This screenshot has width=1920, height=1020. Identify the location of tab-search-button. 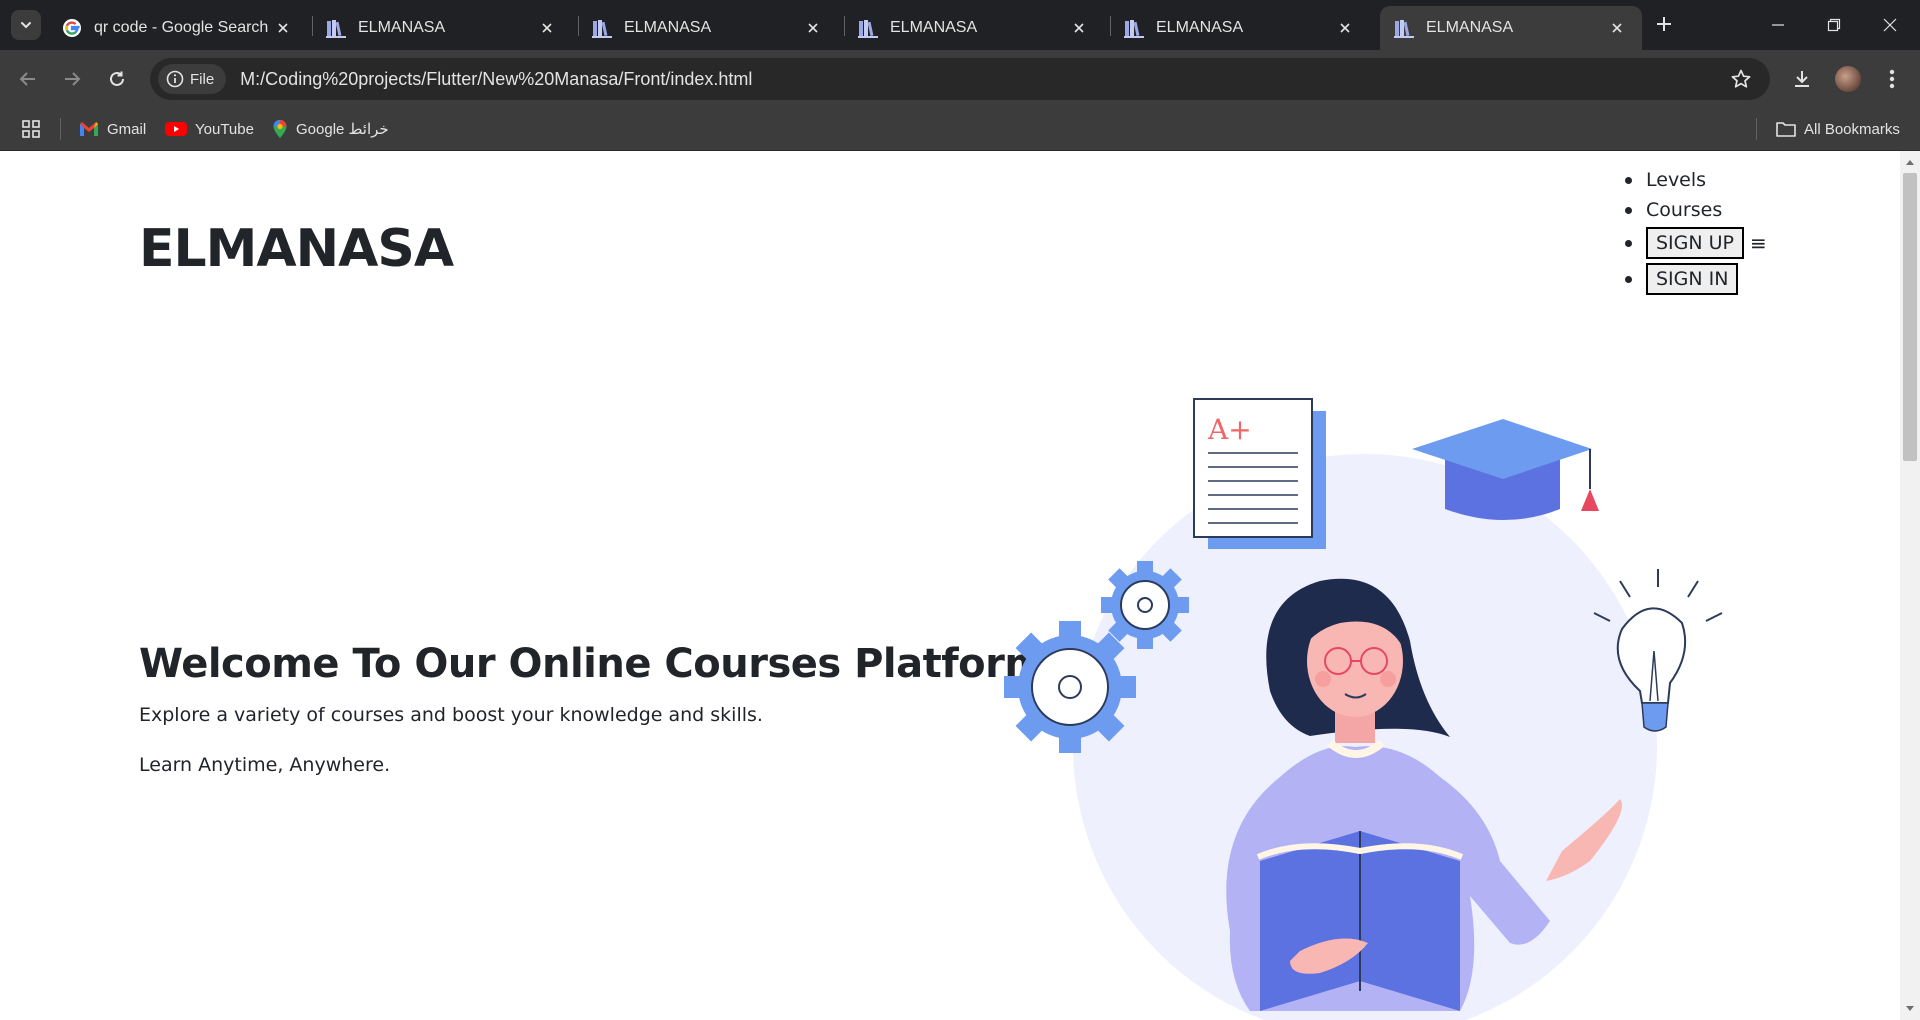
(26, 25).